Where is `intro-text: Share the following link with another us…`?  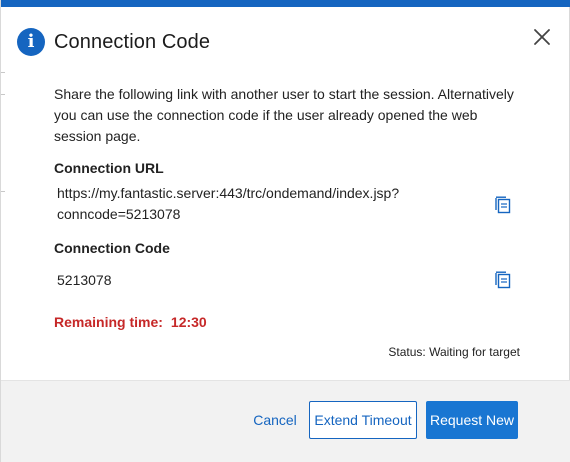
intro-text: Share the following link with another us… is located at coordinates (284, 115).